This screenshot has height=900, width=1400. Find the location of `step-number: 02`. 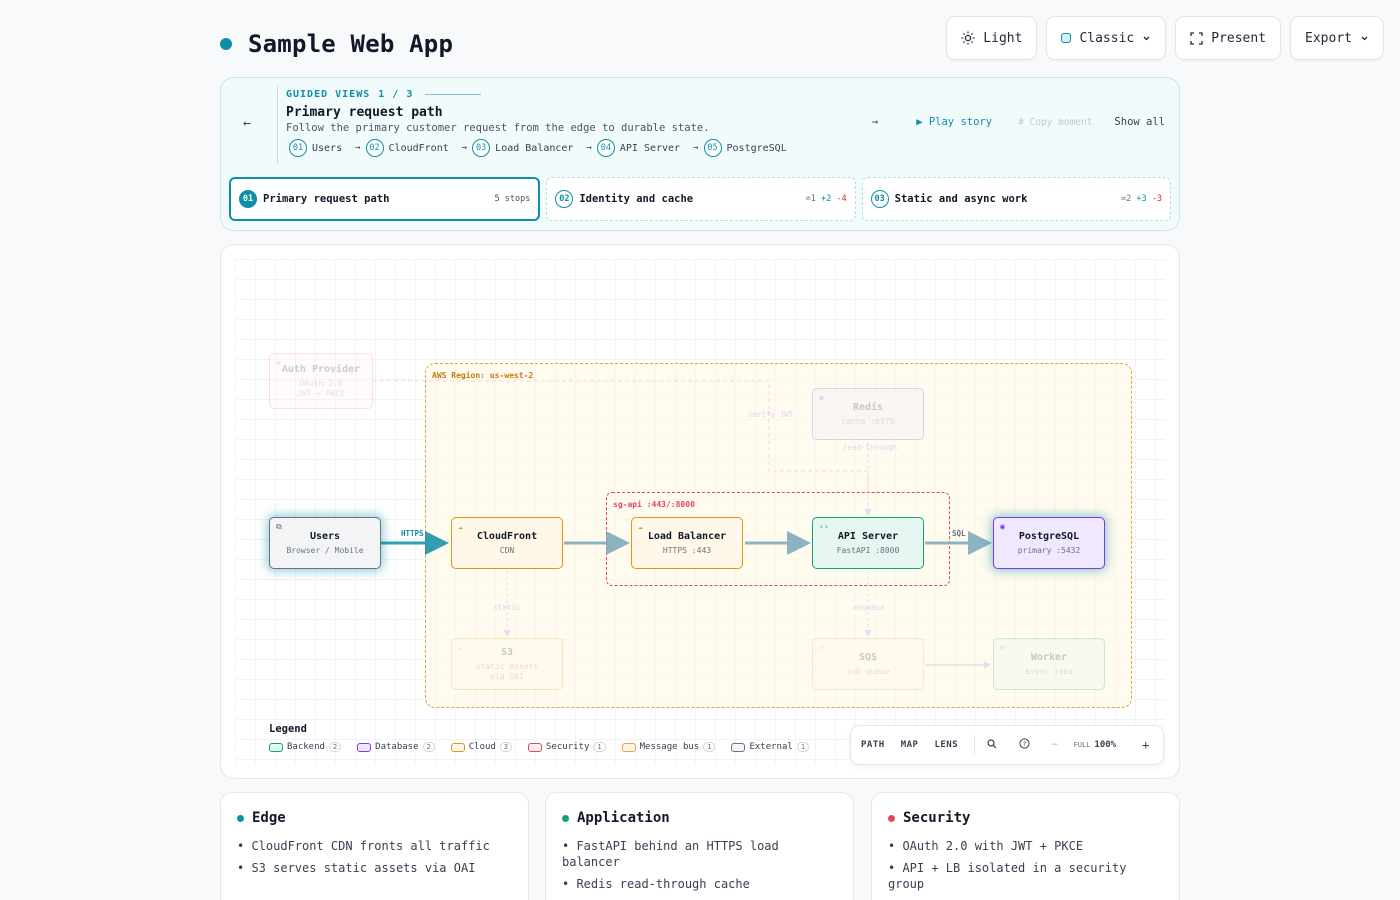

step-number: 02 is located at coordinates (374, 148).